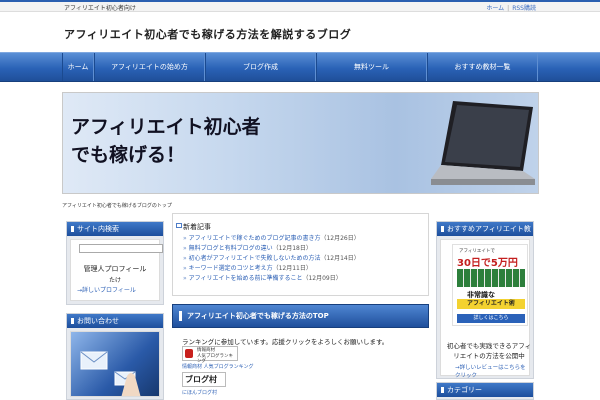 The width and height of the screenshot is (600, 400). I want to click on profile-title: 管理人プロフィール, so click(115, 269).